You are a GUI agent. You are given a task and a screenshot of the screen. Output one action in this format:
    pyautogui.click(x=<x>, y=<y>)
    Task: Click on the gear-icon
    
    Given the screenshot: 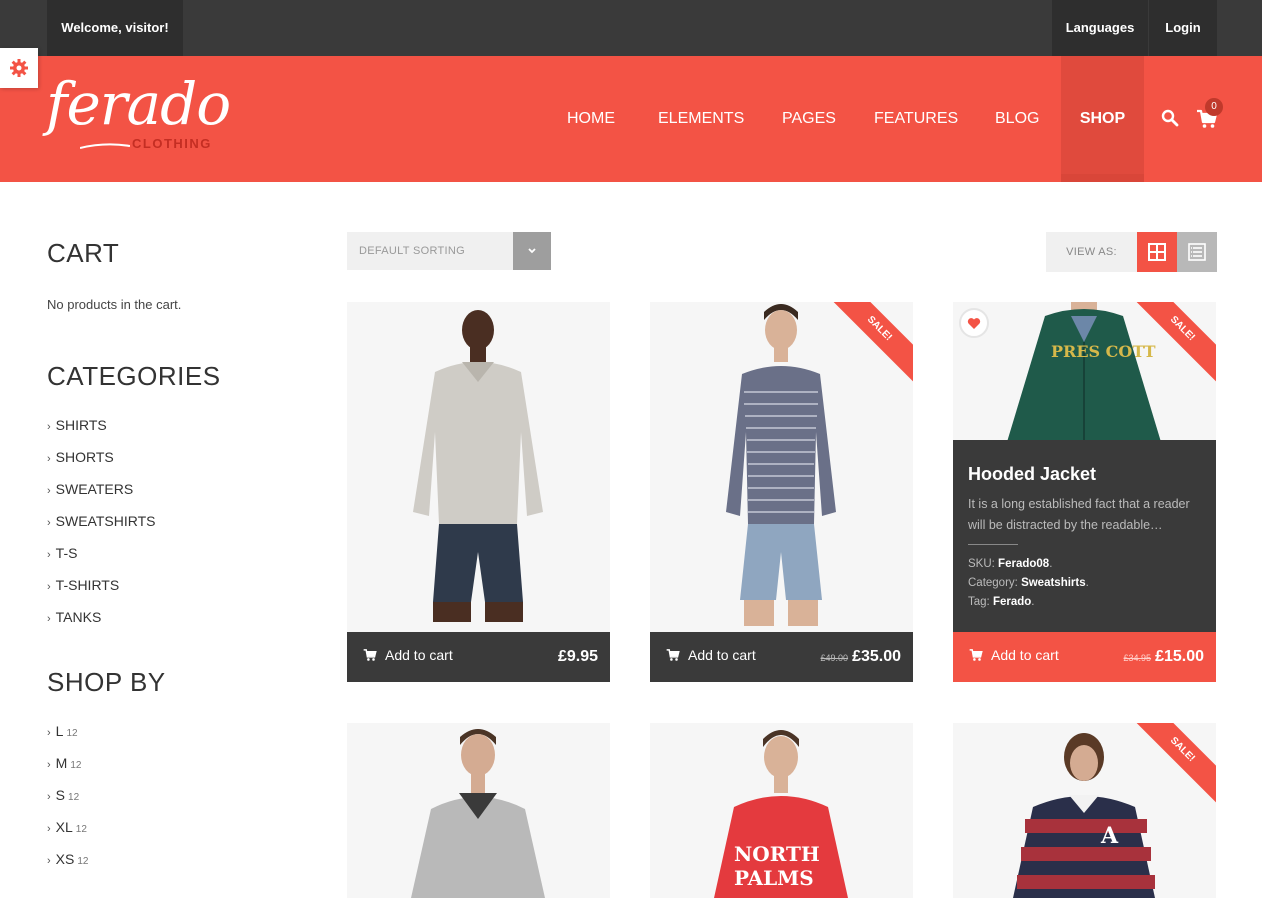 What is the action you would take?
    pyautogui.click(x=19, y=68)
    